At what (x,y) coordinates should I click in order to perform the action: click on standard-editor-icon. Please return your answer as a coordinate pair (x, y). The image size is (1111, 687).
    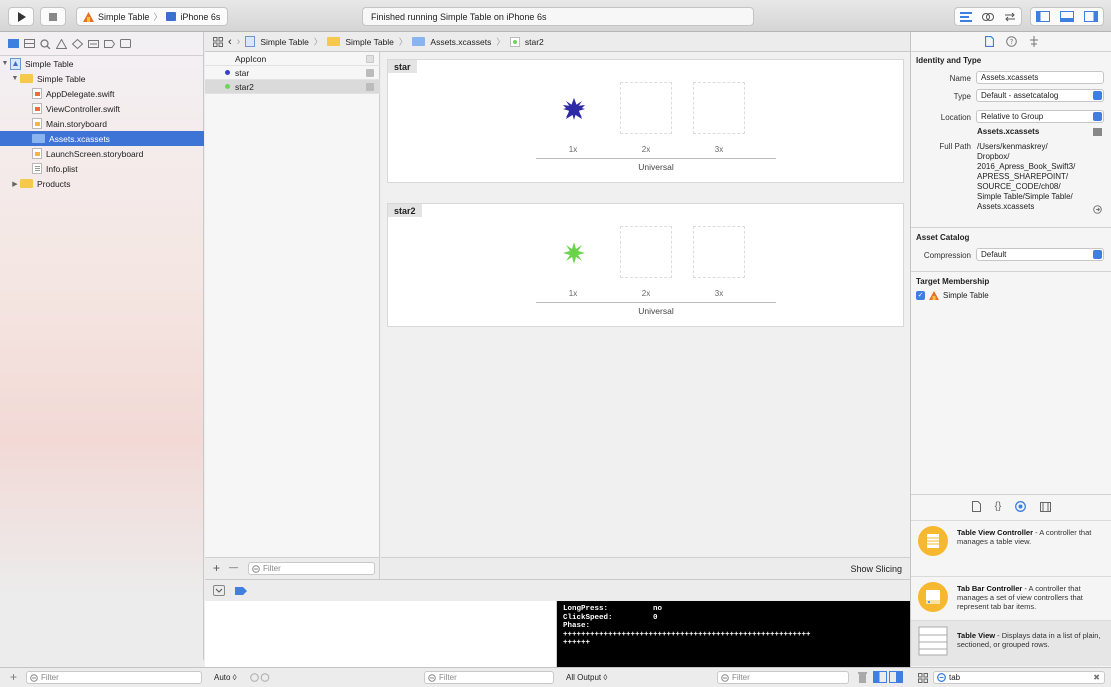
    Looking at the image, I should click on (966, 16).